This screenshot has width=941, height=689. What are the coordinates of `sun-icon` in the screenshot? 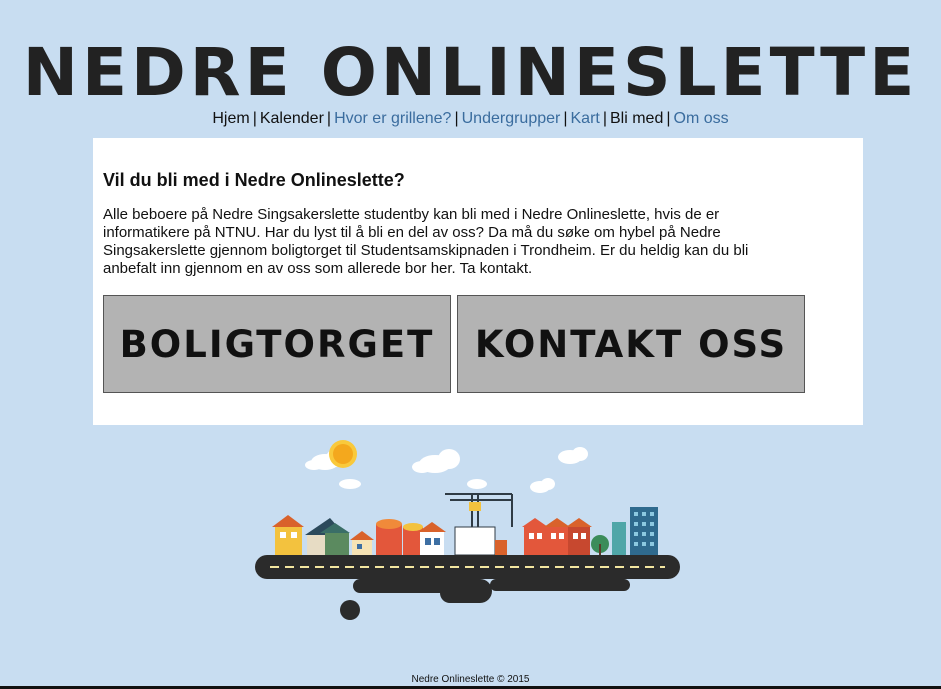 It's located at (343, 454).